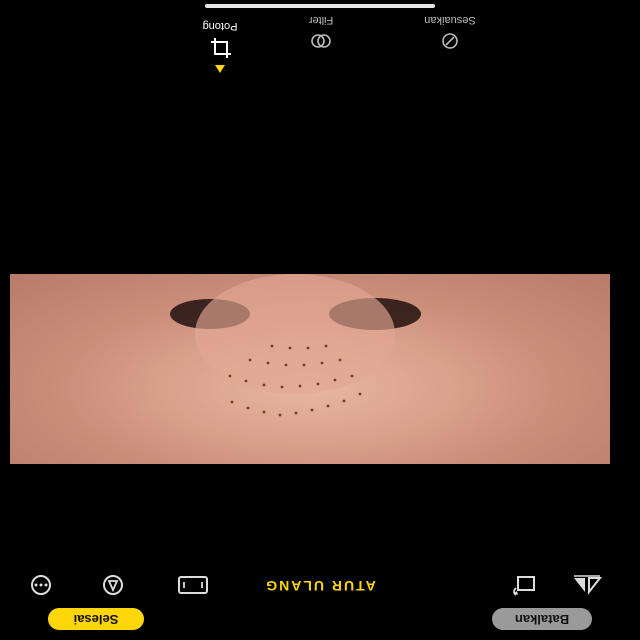 The height and width of the screenshot is (640, 640). What do you see at coordinates (321, 33) in the screenshot?
I see `tab-filter: Filter` at bounding box center [321, 33].